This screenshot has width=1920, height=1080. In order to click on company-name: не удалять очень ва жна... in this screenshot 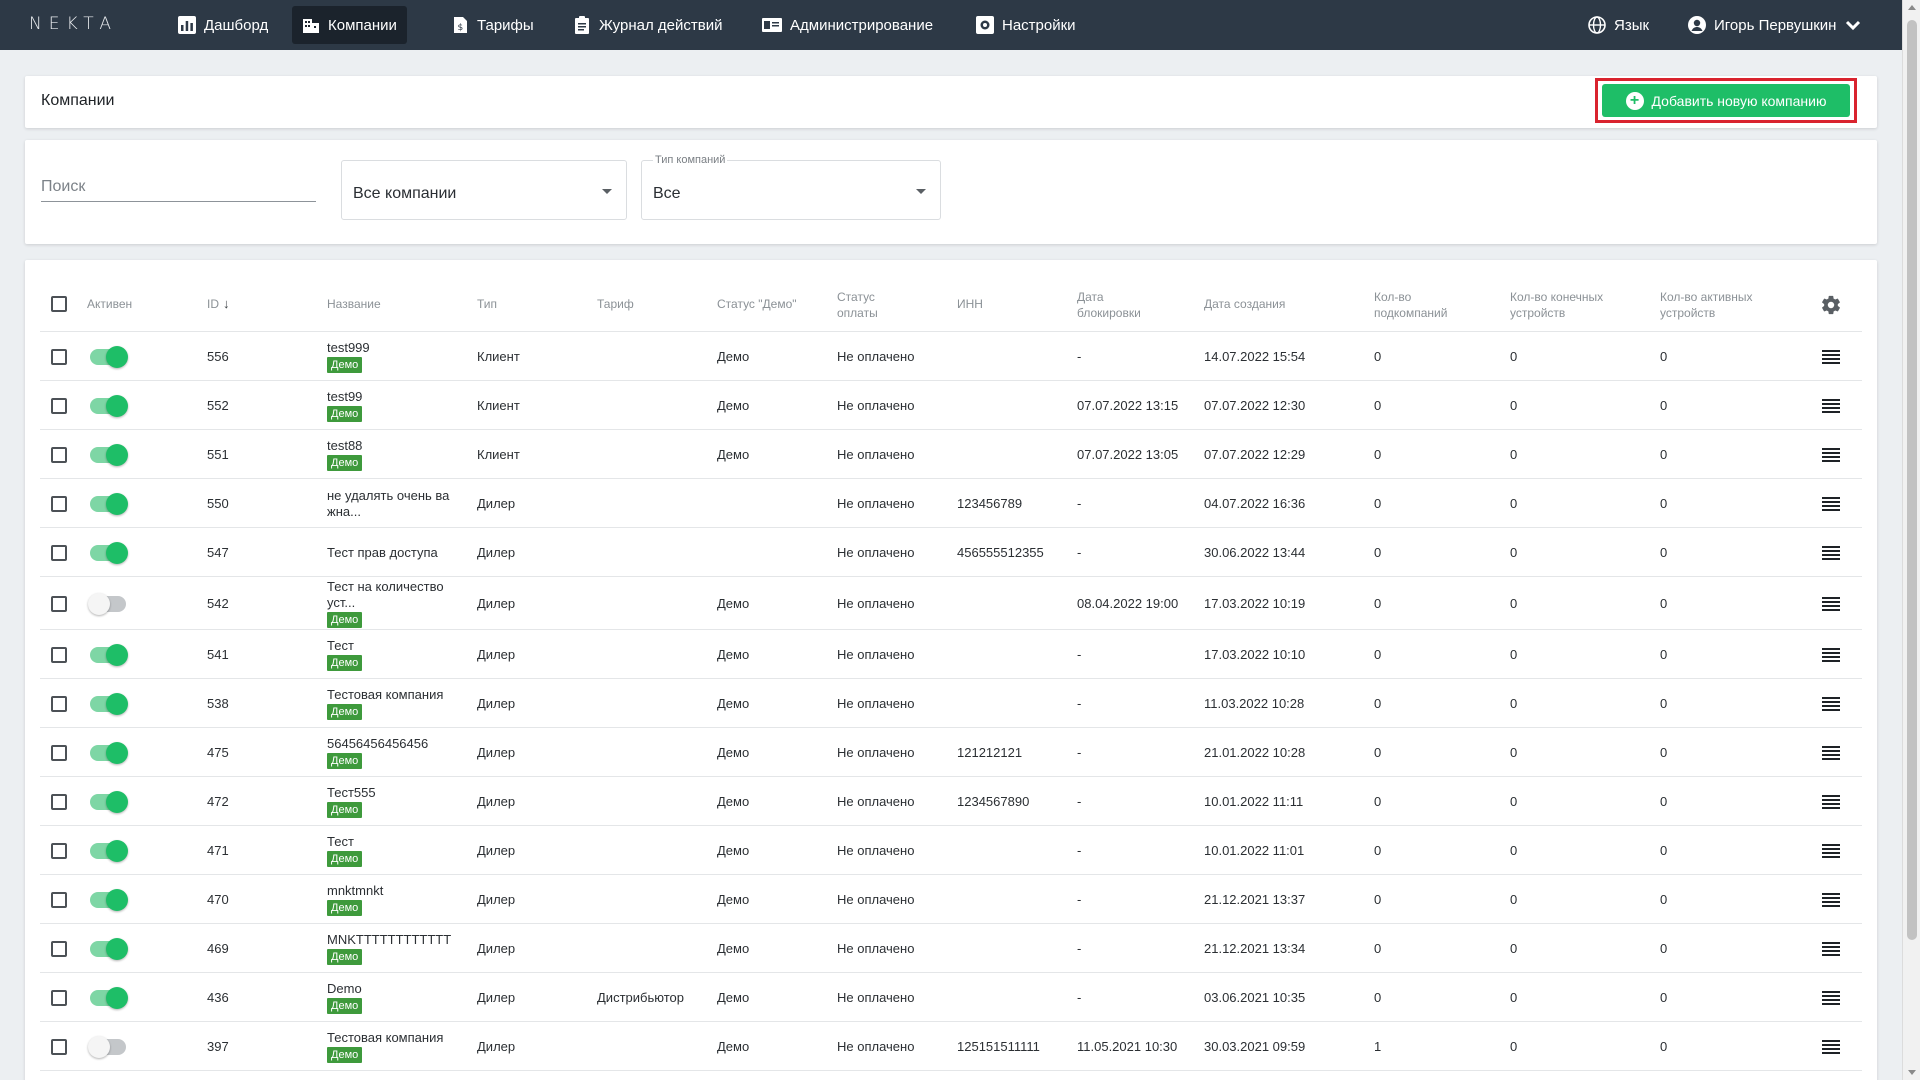, I will do `click(394, 504)`.